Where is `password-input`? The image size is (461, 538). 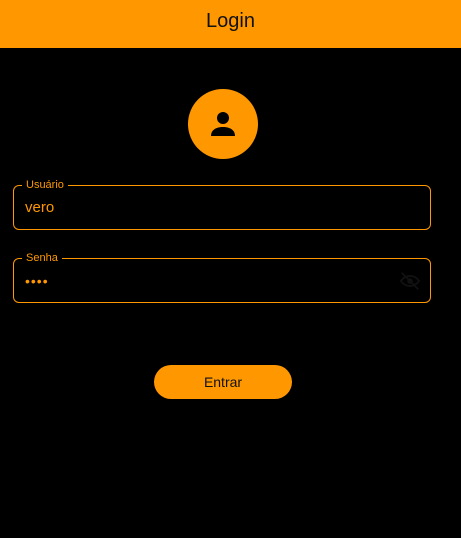
password-input is located at coordinates (205, 280).